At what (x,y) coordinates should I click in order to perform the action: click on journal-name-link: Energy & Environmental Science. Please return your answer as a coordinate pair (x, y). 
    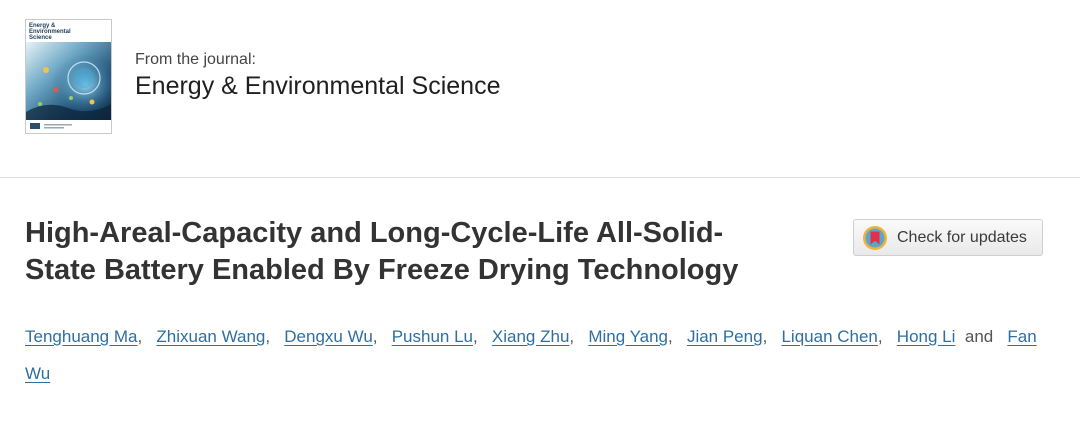
    Looking at the image, I should click on (317, 86).